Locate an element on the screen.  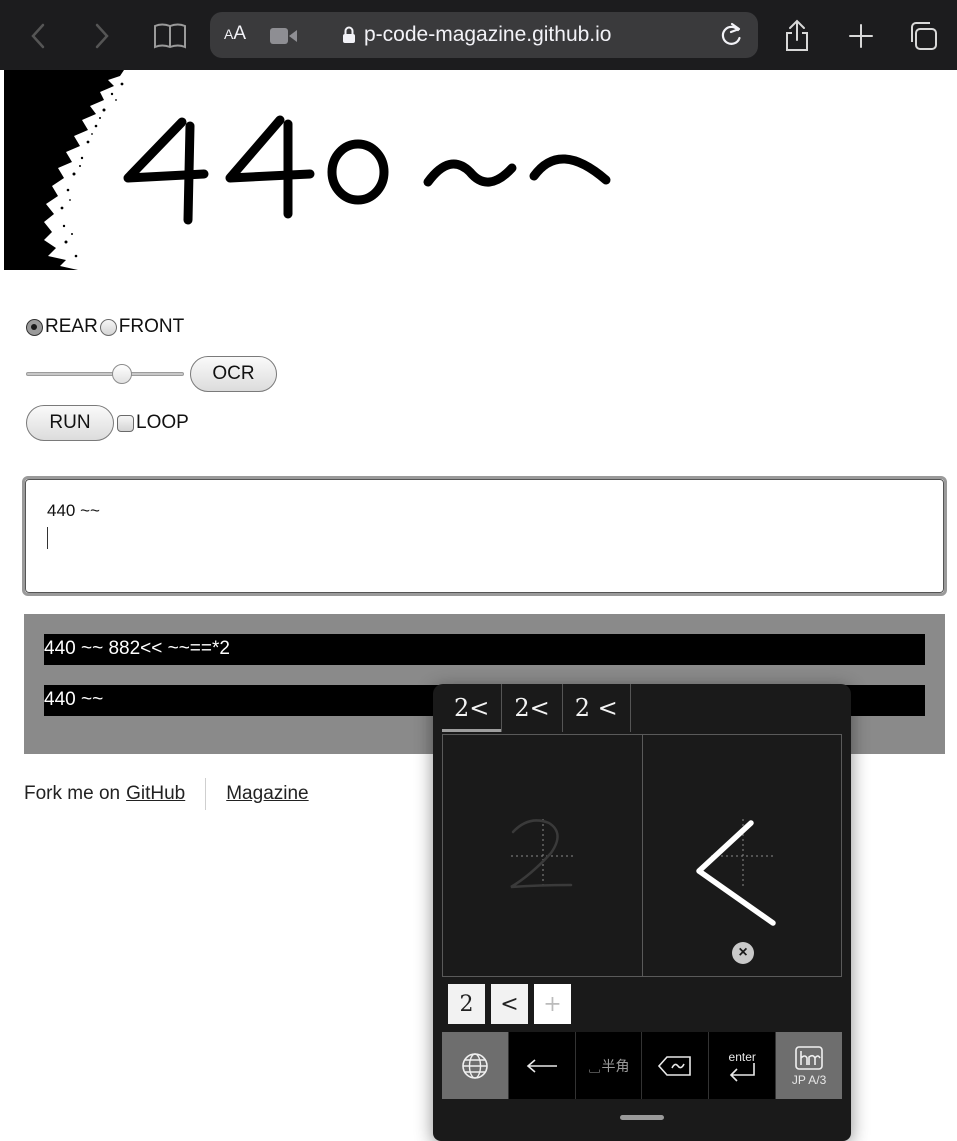
bookmarks-icon is located at coordinates (170, 36).